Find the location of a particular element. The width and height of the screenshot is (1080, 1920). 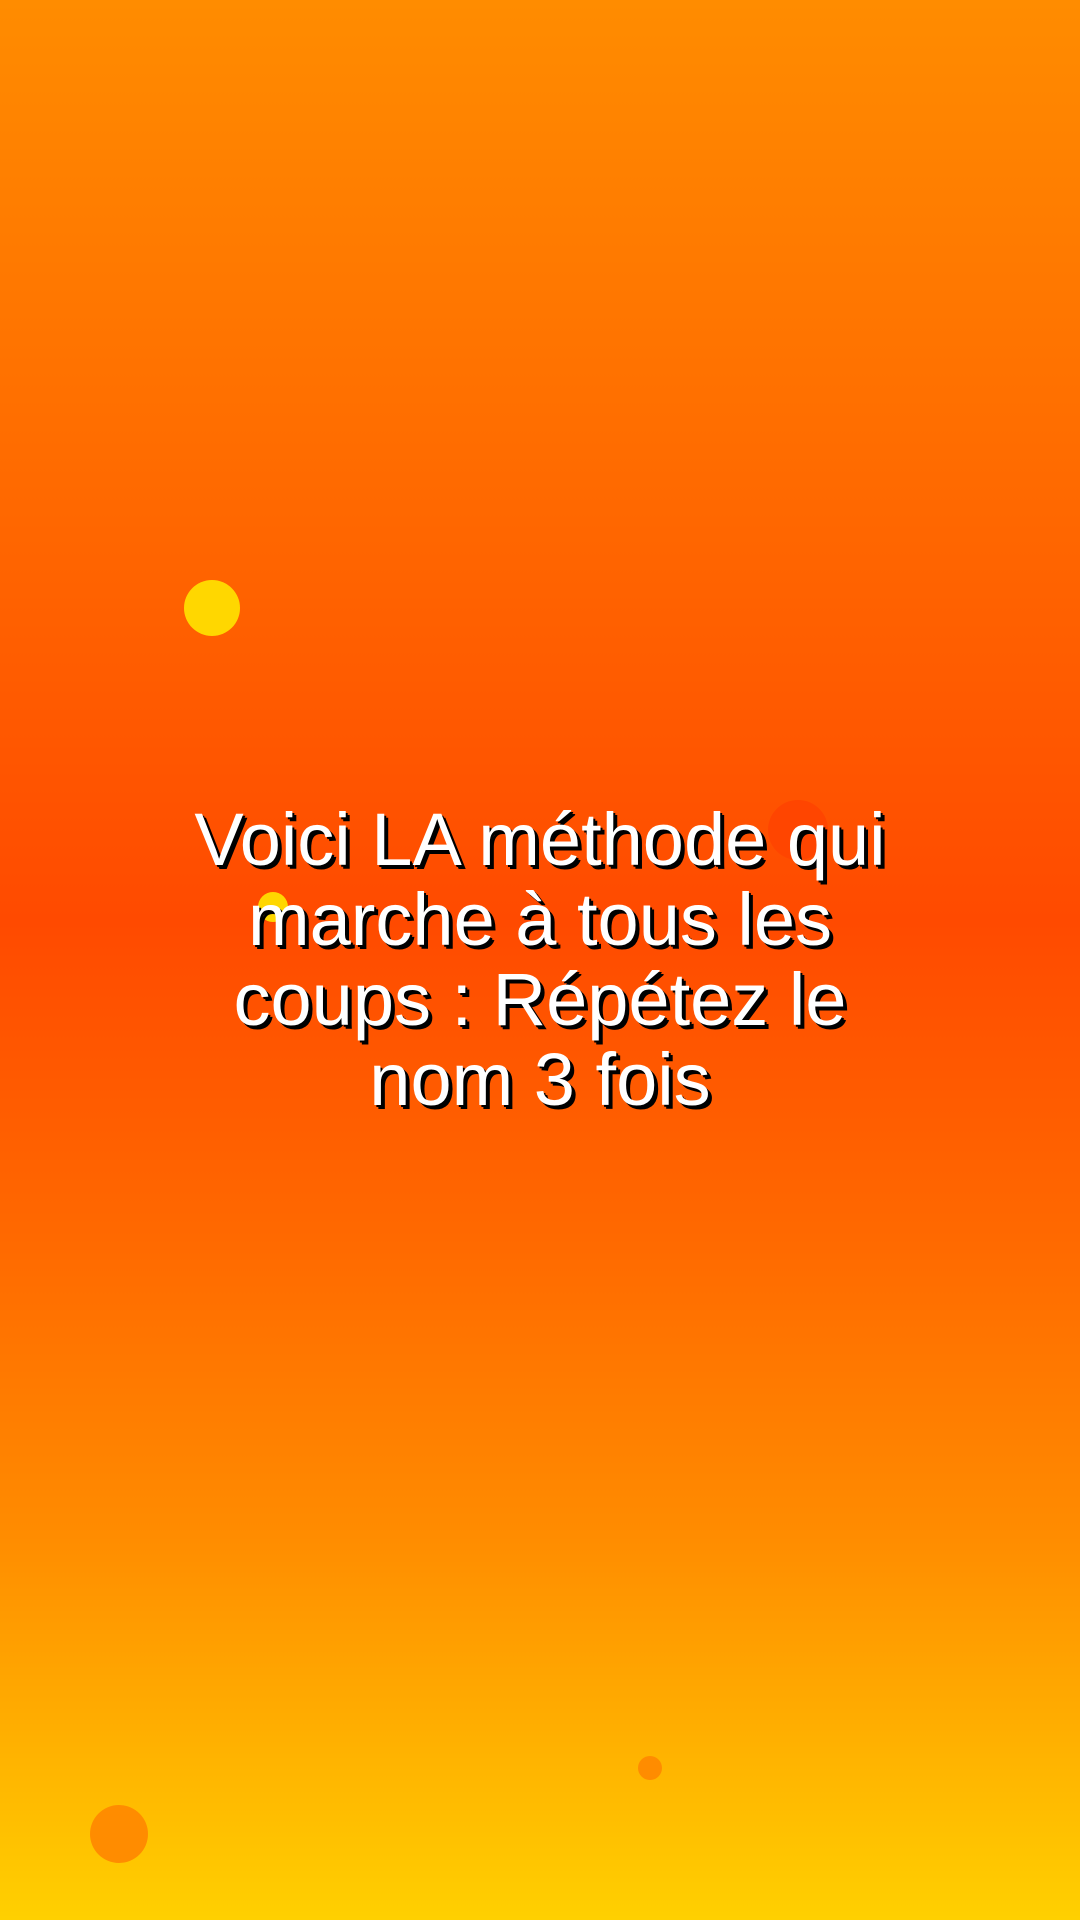

decorative-dot-yellow-large is located at coordinates (212, 608).